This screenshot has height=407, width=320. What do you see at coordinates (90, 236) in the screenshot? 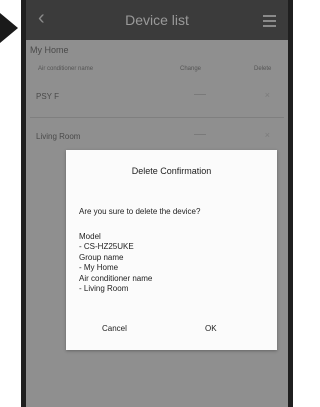
I see `model-label: Model` at bounding box center [90, 236].